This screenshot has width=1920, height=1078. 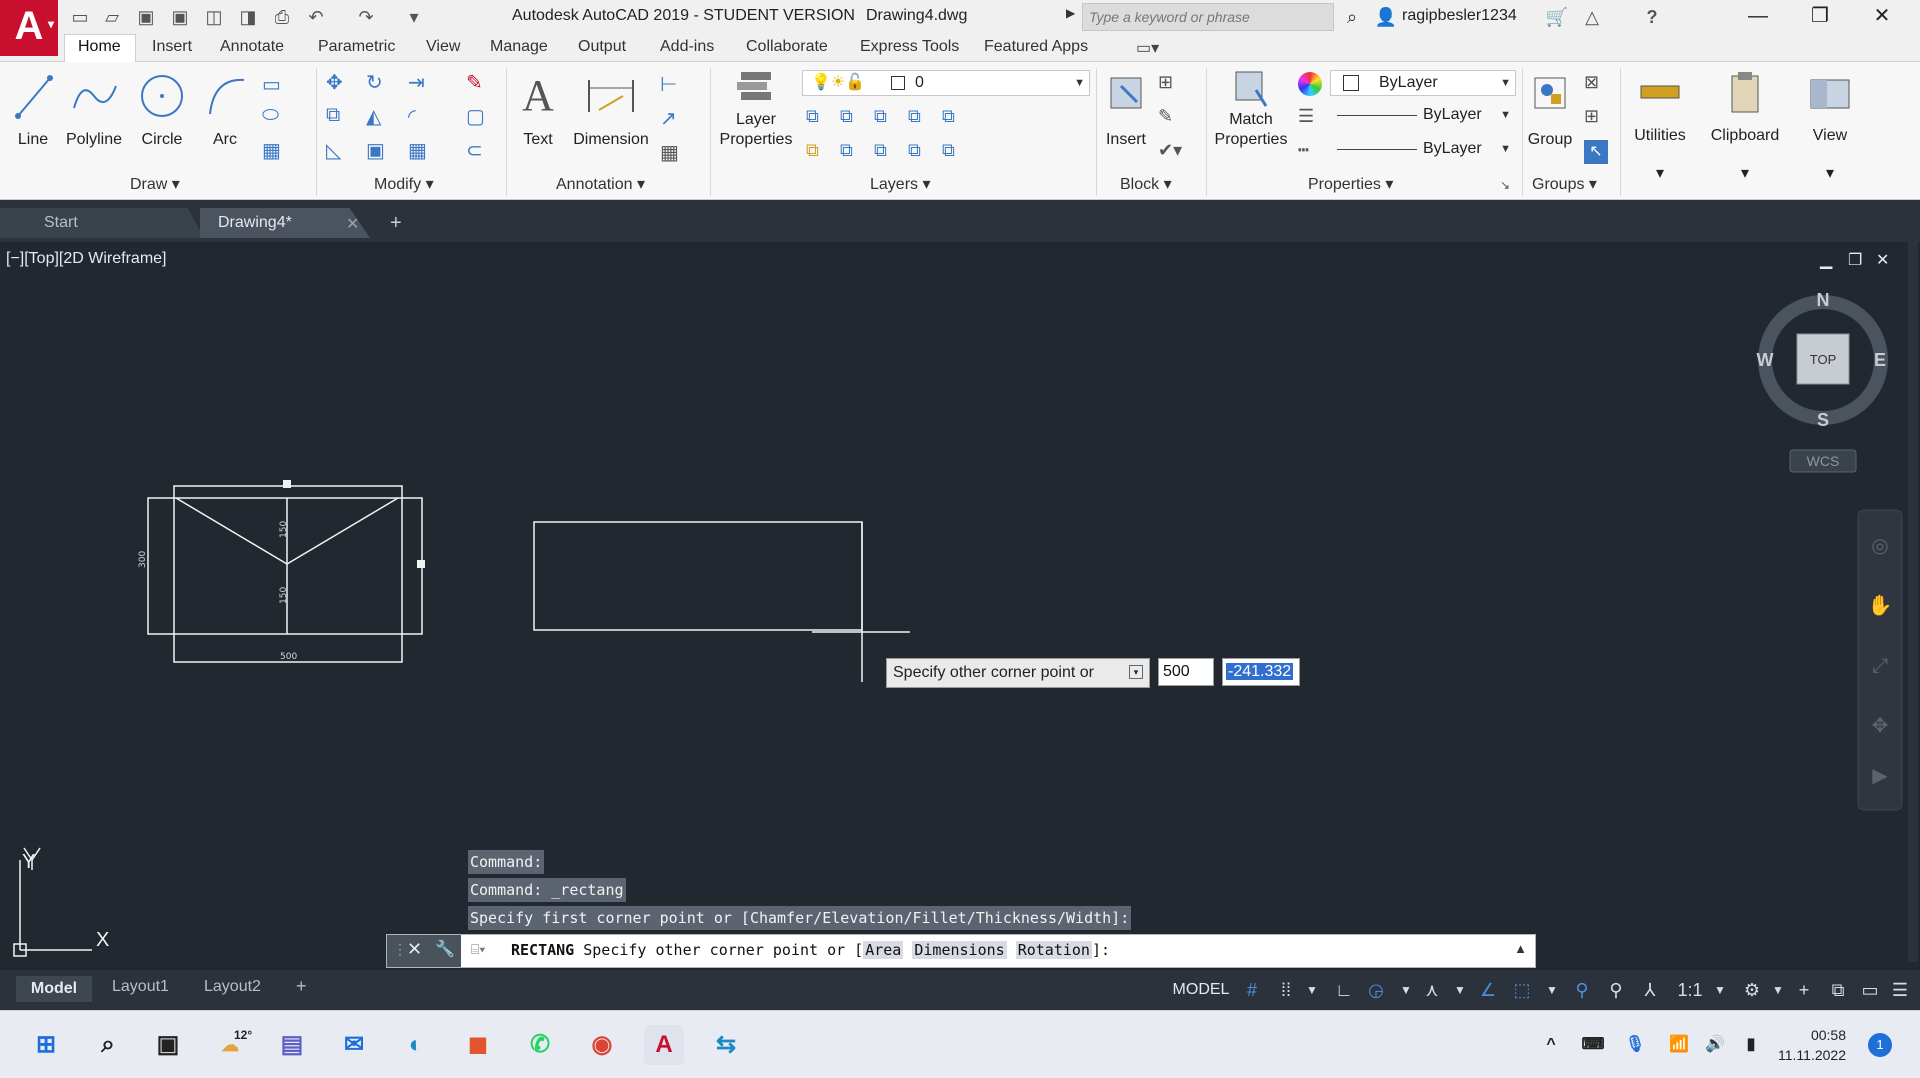 I want to click on layer-tool-7-icon: ⧉, so click(x=852, y=152).